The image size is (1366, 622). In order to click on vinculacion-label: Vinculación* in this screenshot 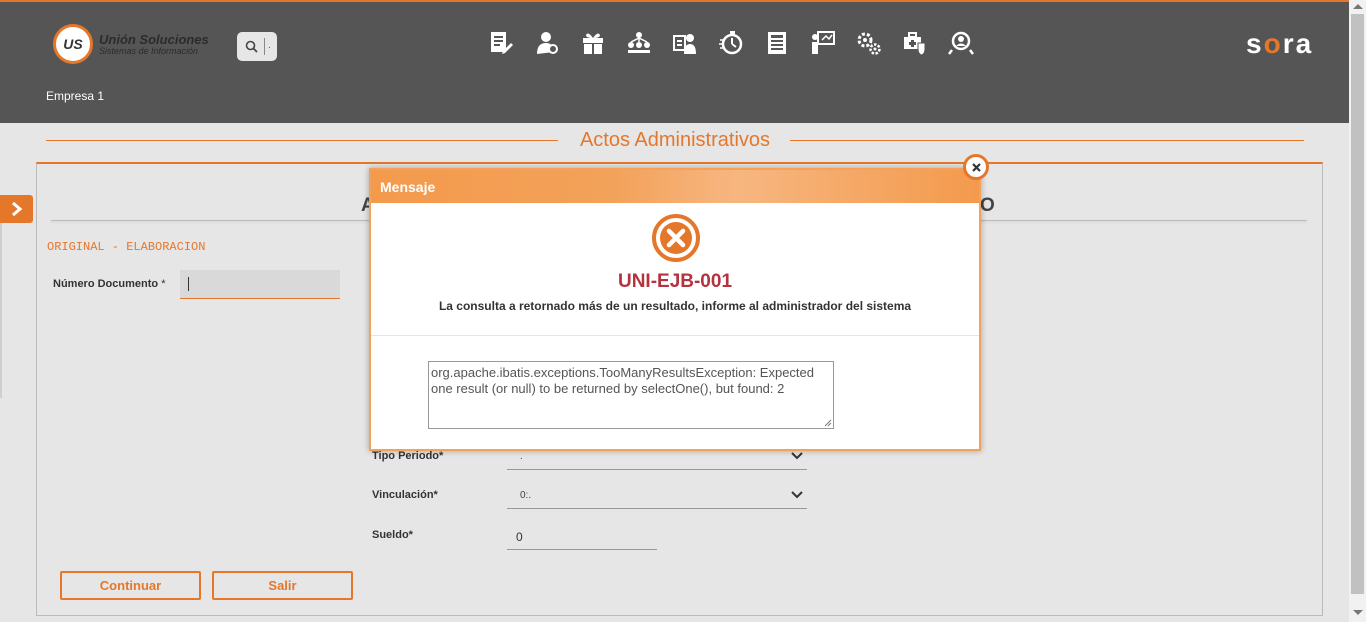, I will do `click(405, 495)`.